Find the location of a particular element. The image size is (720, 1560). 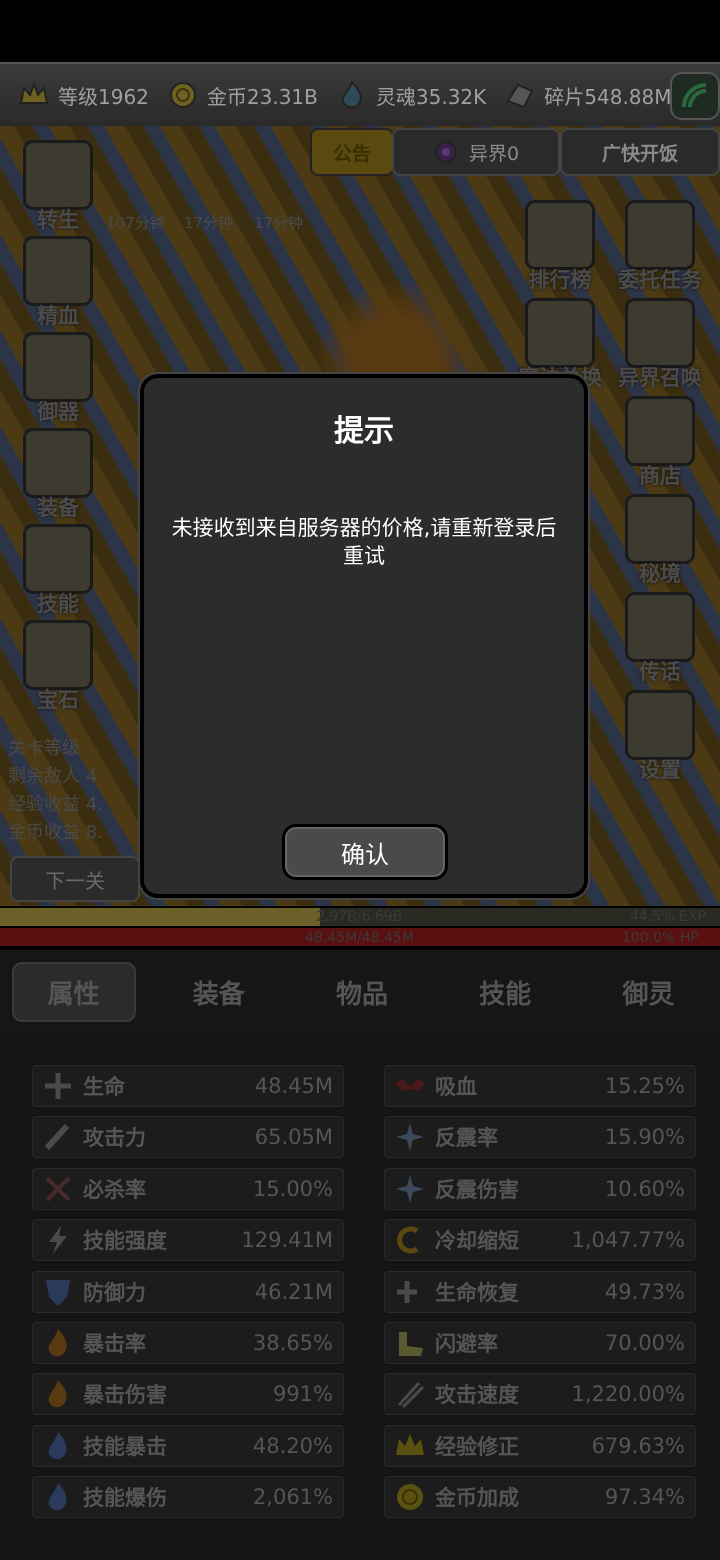

menu-otherworld-summon: 异界召唤 is located at coordinates (660, 345).